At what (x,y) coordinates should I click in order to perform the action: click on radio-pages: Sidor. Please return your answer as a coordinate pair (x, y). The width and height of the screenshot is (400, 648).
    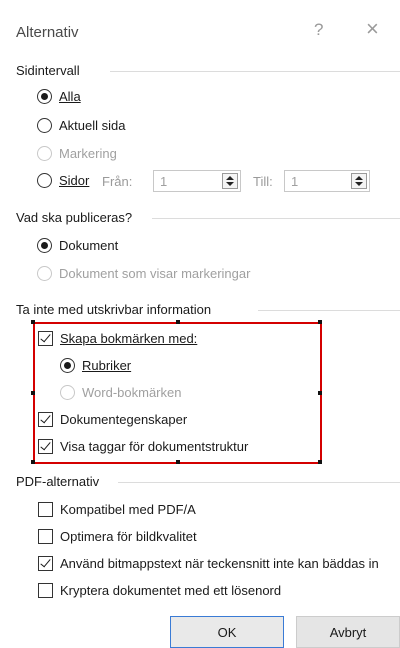
    Looking at the image, I should click on (63, 180).